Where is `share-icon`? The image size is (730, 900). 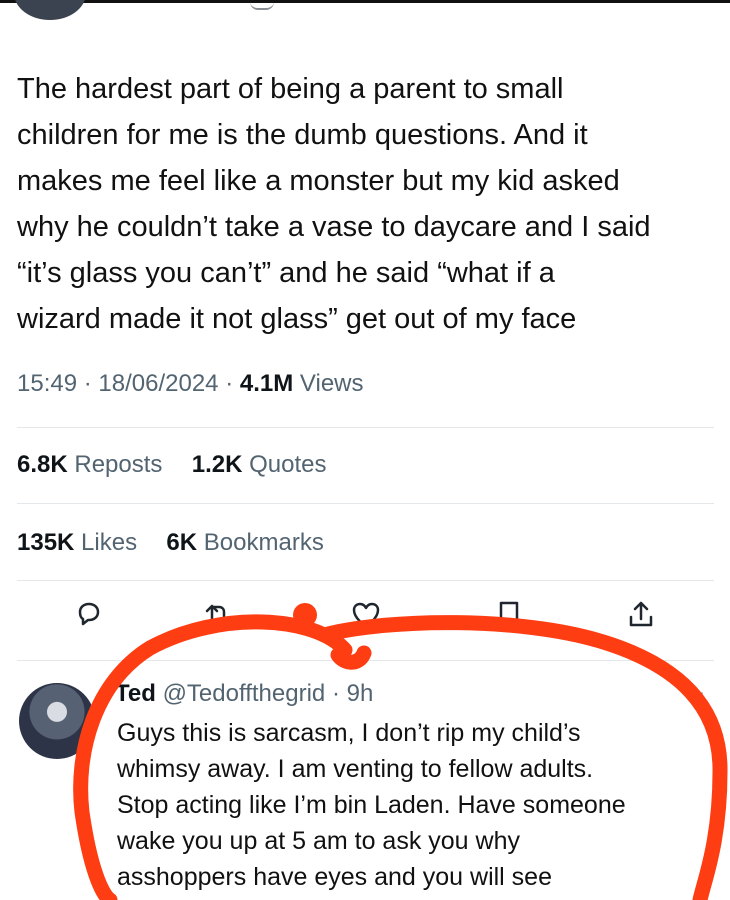
share-icon is located at coordinates (641, 615).